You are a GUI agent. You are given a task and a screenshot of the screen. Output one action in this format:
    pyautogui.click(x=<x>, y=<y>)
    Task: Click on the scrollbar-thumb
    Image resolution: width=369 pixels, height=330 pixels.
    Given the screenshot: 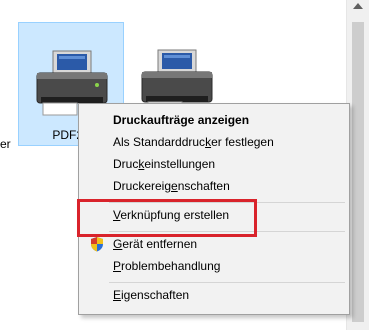 What is the action you would take?
    pyautogui.click(x=358, y=172)
    